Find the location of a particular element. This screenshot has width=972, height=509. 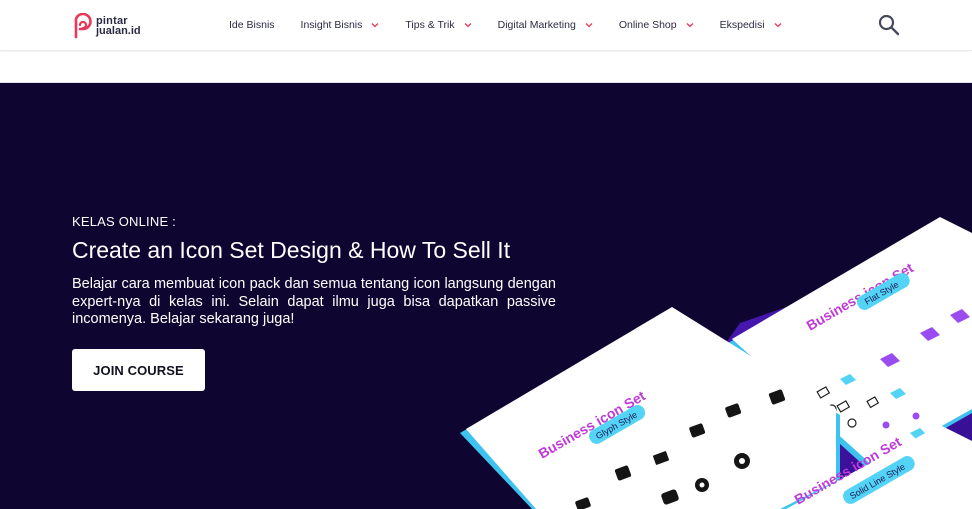

search-icon is located at coordinates (889, 25).